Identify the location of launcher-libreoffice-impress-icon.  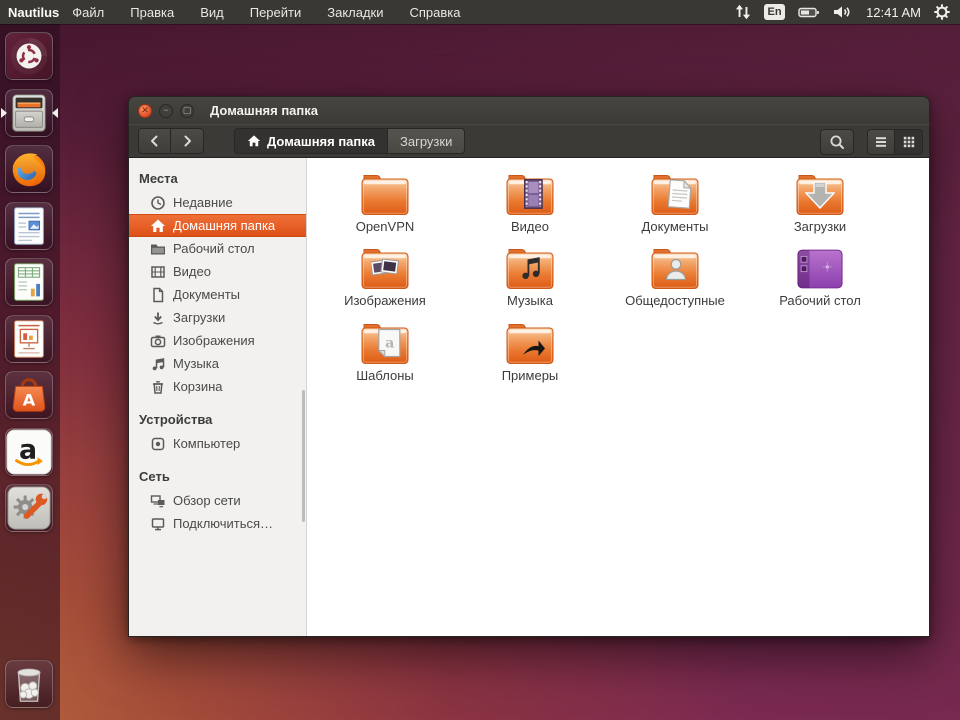
(29, 338).